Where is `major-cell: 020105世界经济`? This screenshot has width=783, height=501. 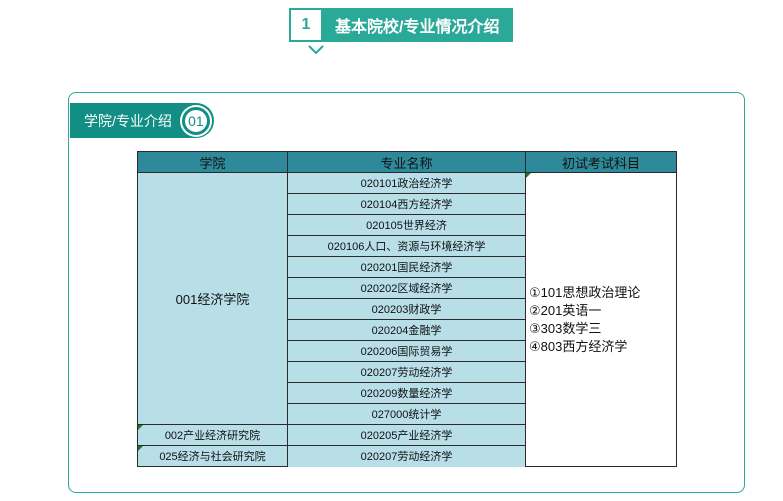 major-cell: 020105世界经济 is located at coordinates (406, 225).